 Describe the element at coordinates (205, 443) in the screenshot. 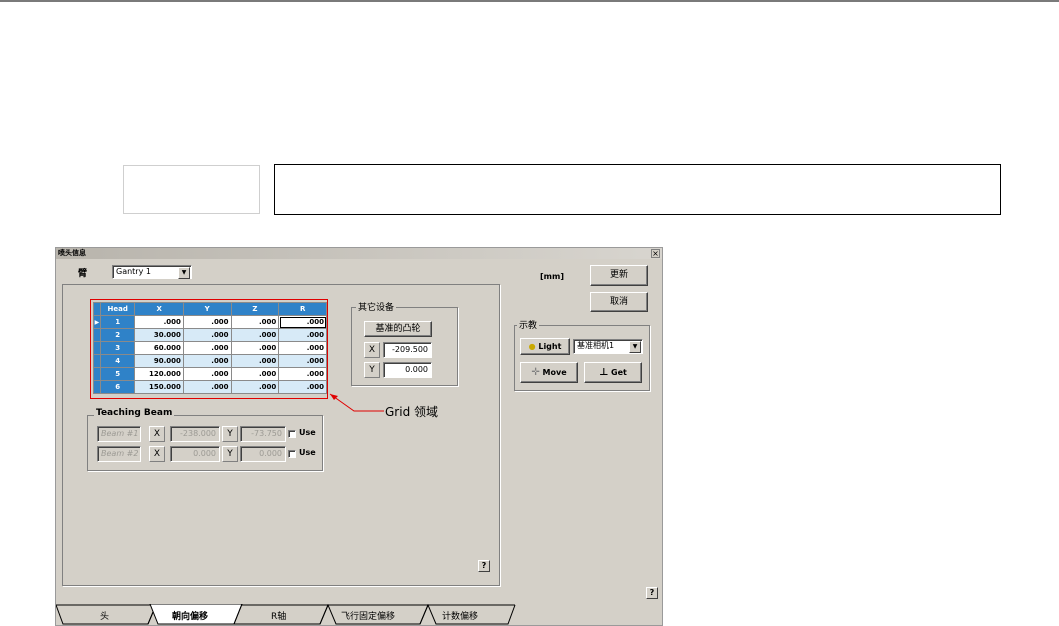

I see `teaching-beam-group` at that location.